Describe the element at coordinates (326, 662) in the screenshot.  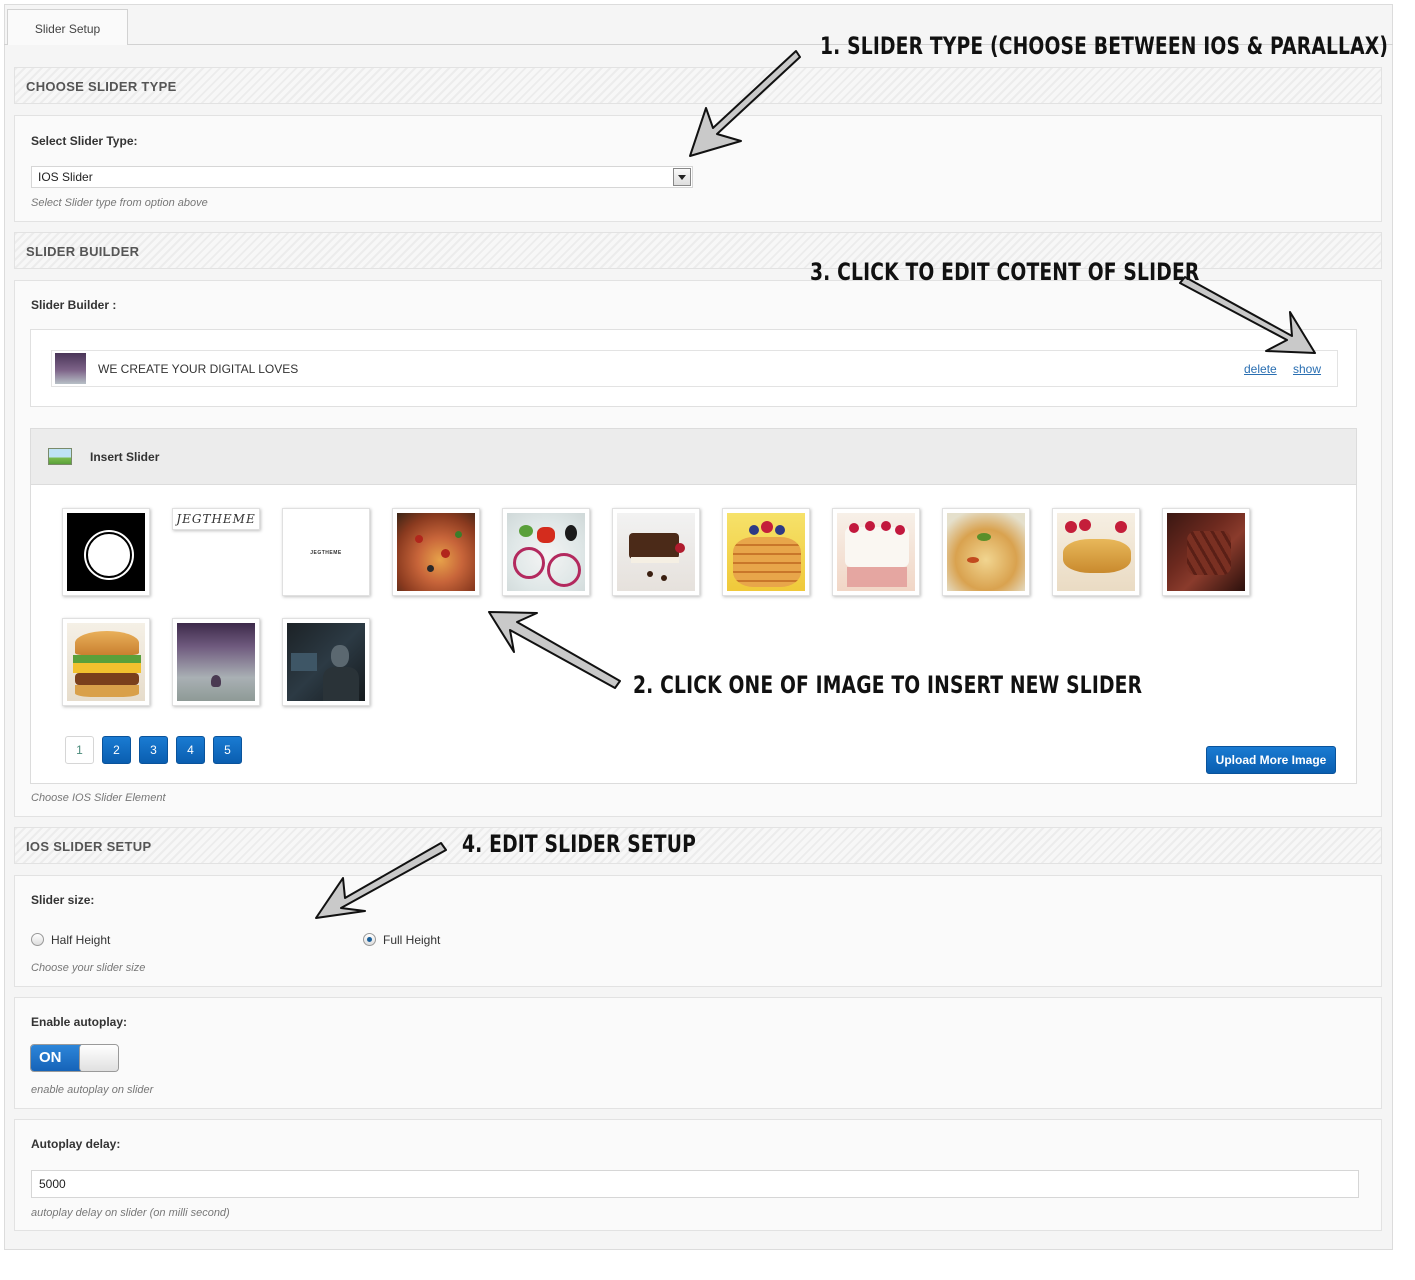
I see `thumb-man-at-computer` at that location.